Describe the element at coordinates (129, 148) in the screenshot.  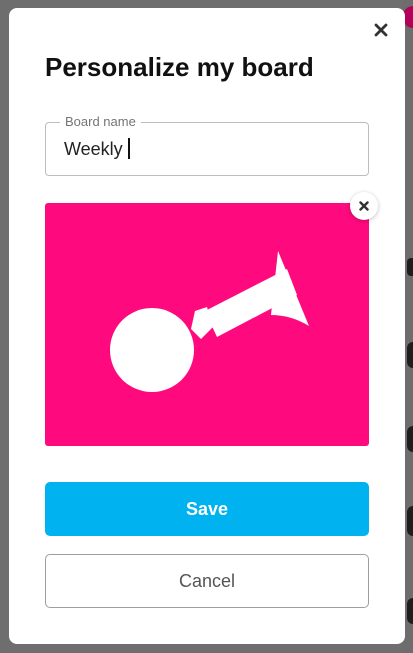
I see `text-cursor` at that location.